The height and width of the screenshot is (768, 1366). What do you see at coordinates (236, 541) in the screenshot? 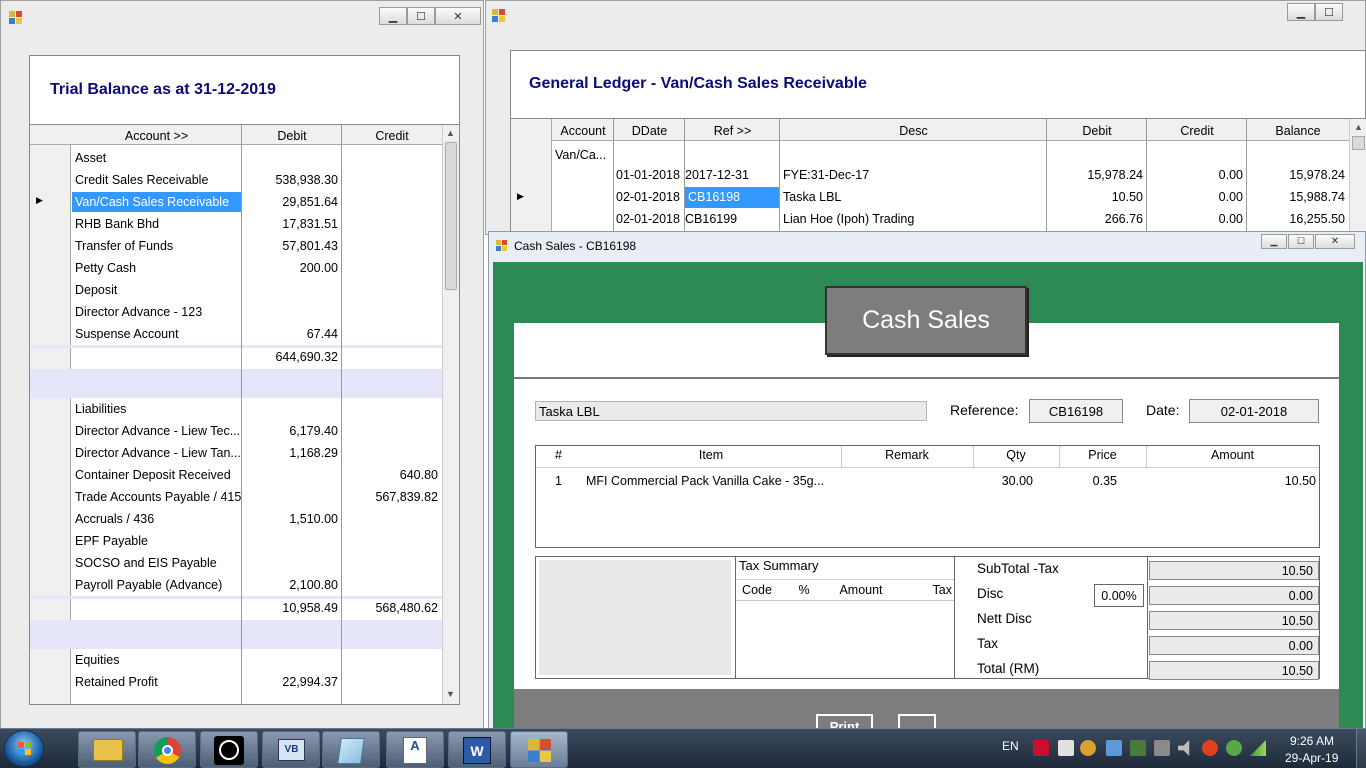
I see `table-row: EPF Payable` at bounding box center [236, 541].